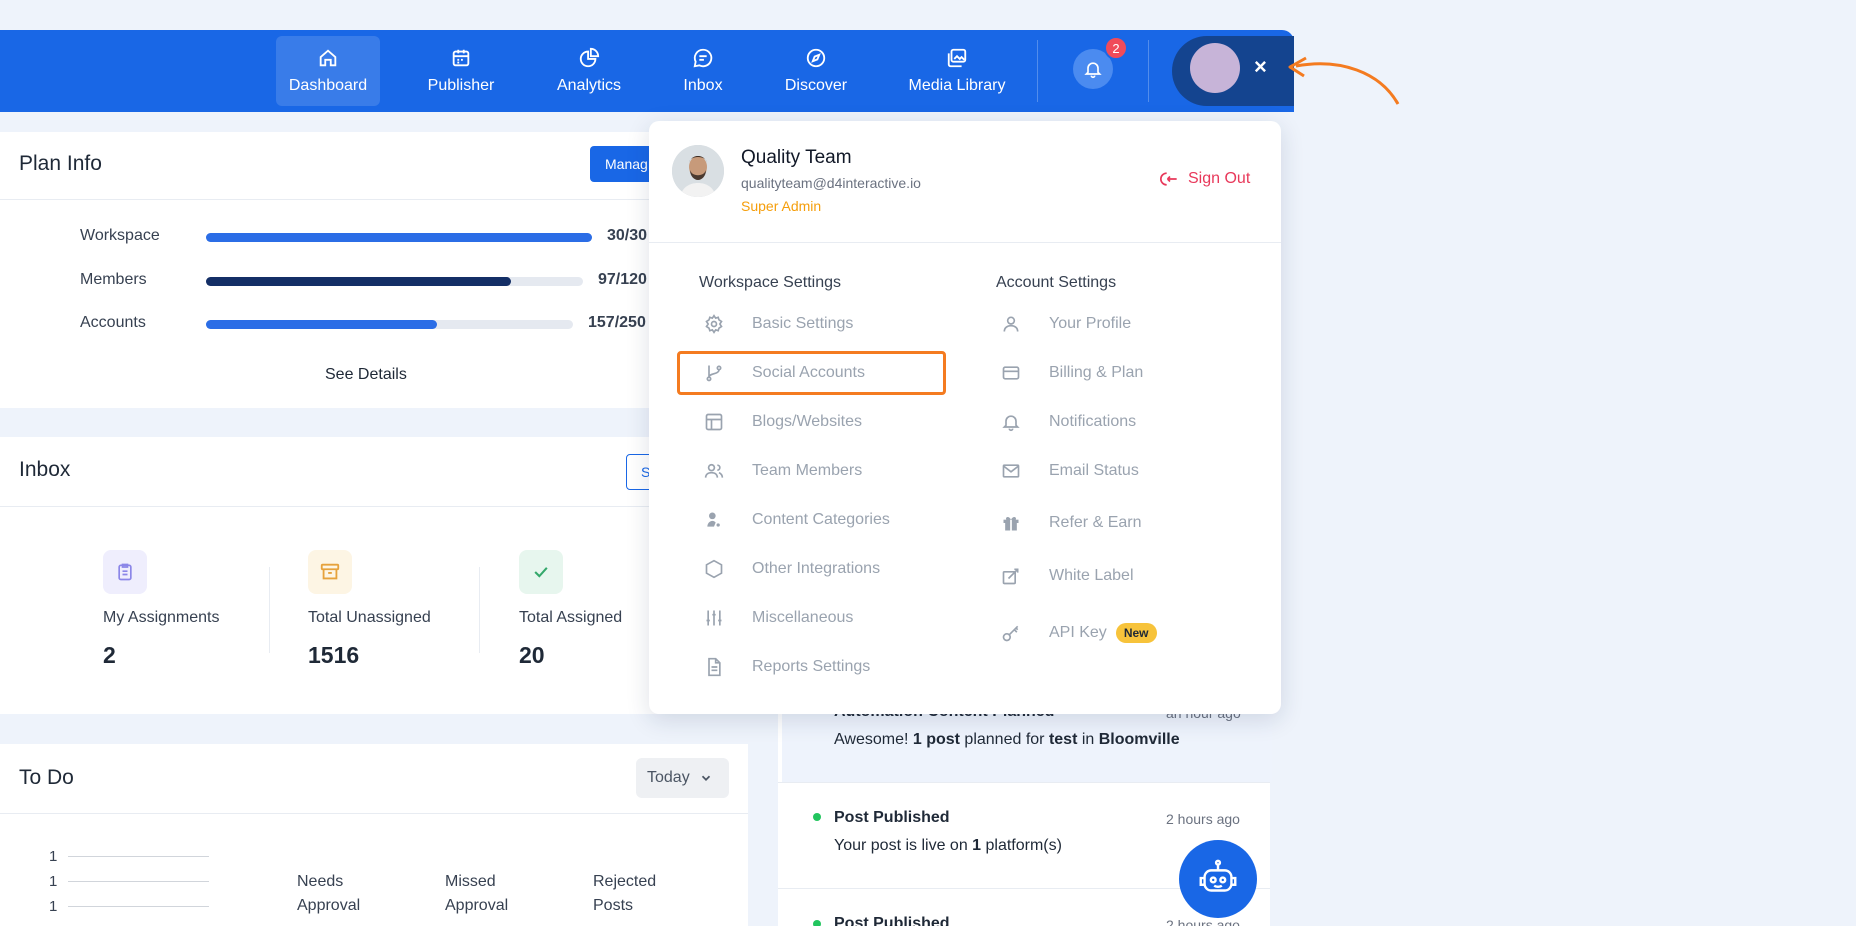 Image resolution: width=1856 pixels, height=926 pixels. I want to click on see-details-link: See Details, so click(366, 375).